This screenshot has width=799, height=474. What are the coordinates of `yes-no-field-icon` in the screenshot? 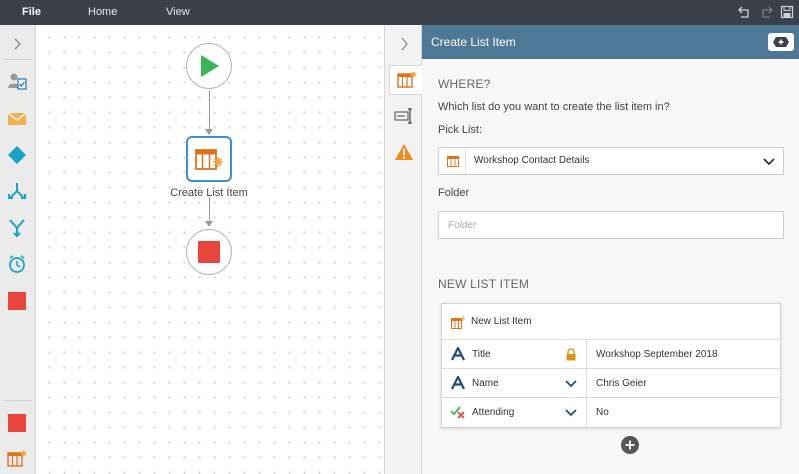 It's located at (458, 412).